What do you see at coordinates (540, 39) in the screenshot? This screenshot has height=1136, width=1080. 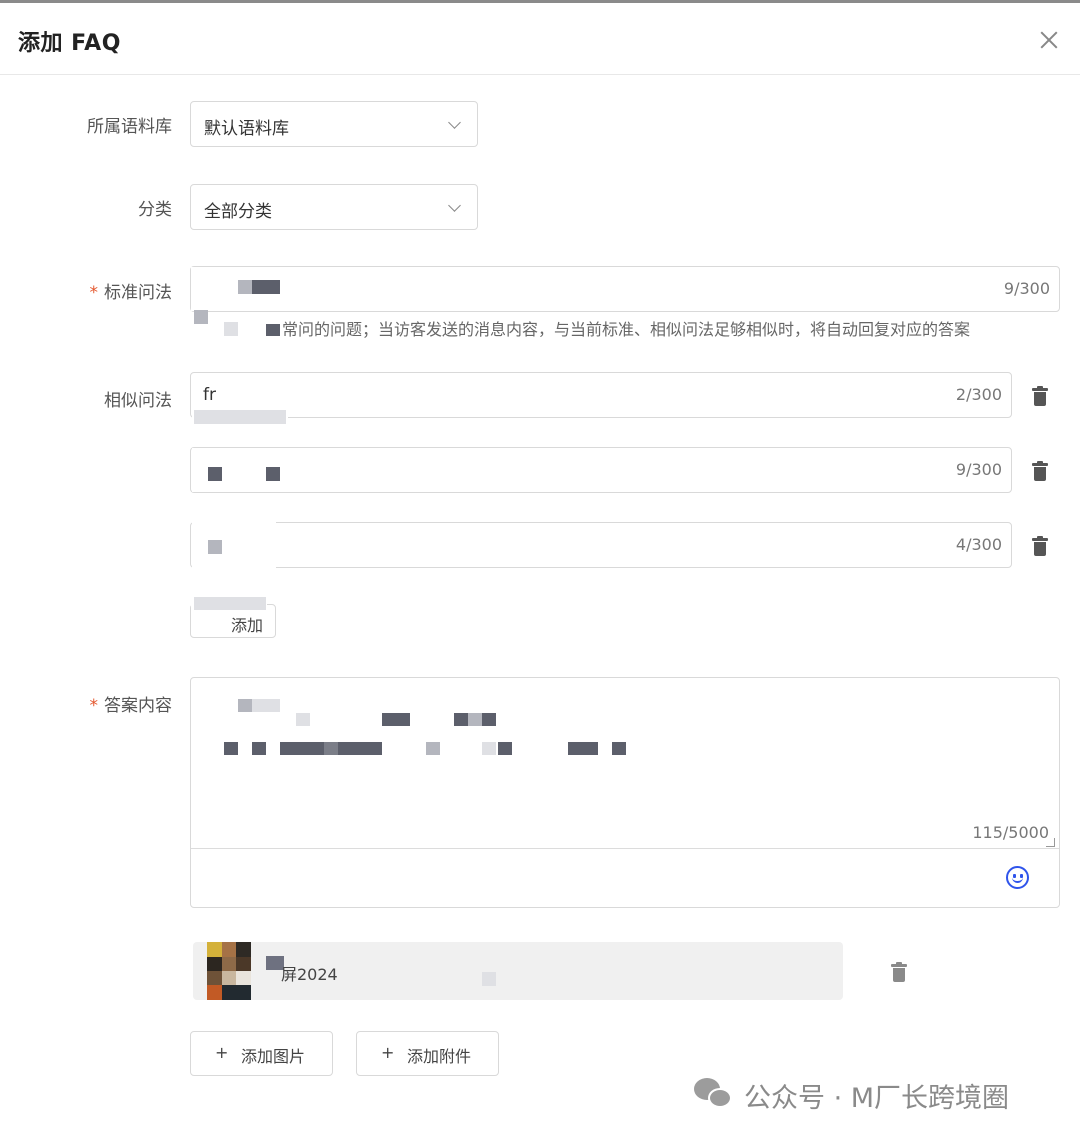 I see `dialog-header: 添加 FAQ` at bounding box center [540, 39].